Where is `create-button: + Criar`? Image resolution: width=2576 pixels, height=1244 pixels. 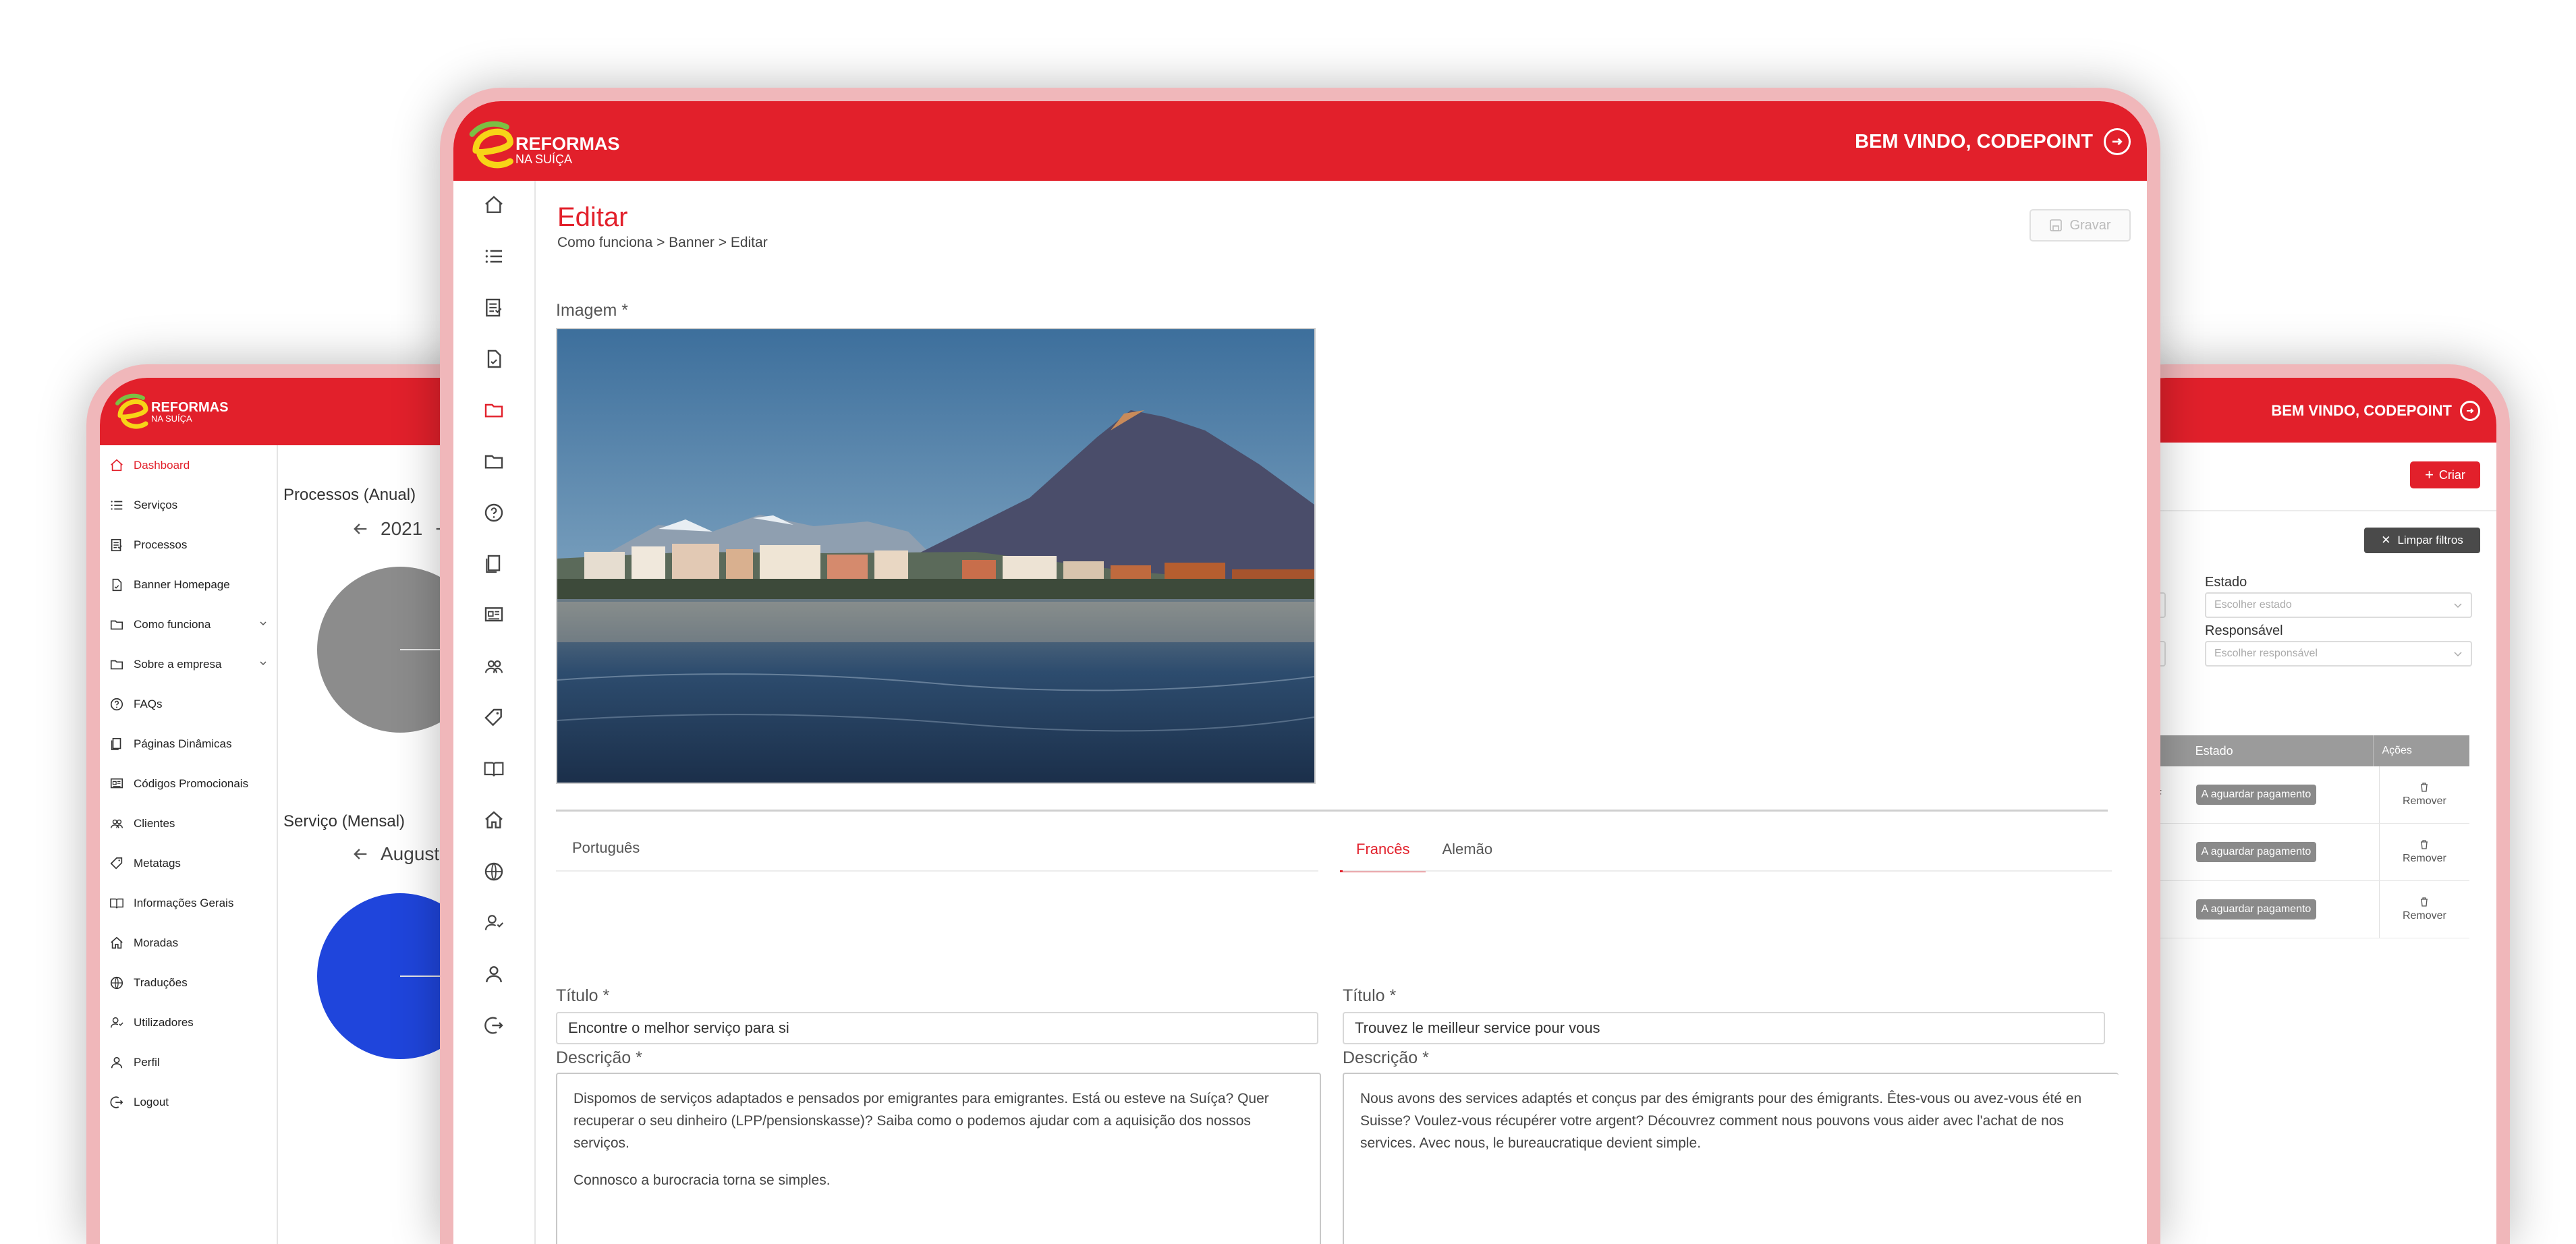
create-button: + Criar is located at coordinates (2445, 474).